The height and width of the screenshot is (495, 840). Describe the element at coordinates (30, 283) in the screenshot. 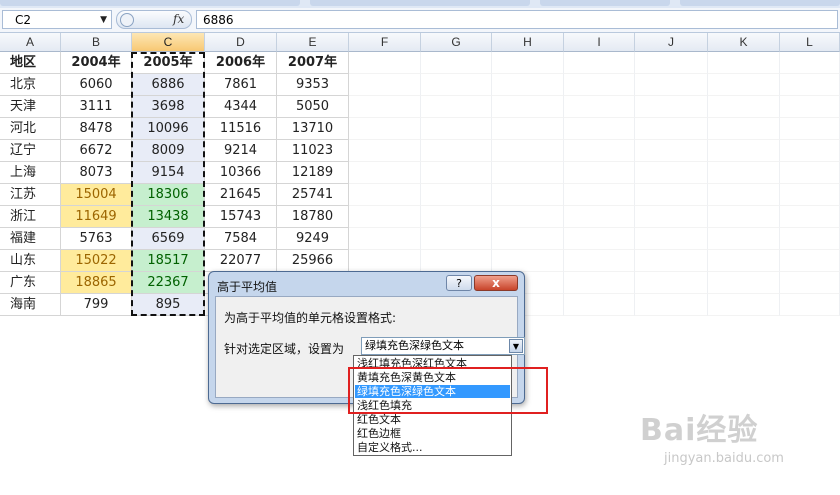

I see `table-cell: 广东` at that location.